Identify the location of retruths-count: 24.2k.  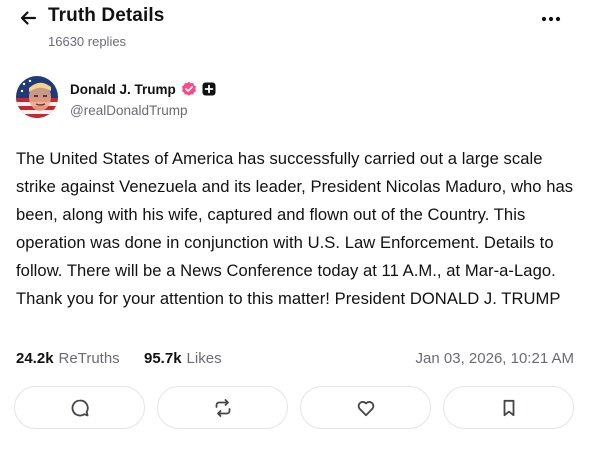
(35, 358).